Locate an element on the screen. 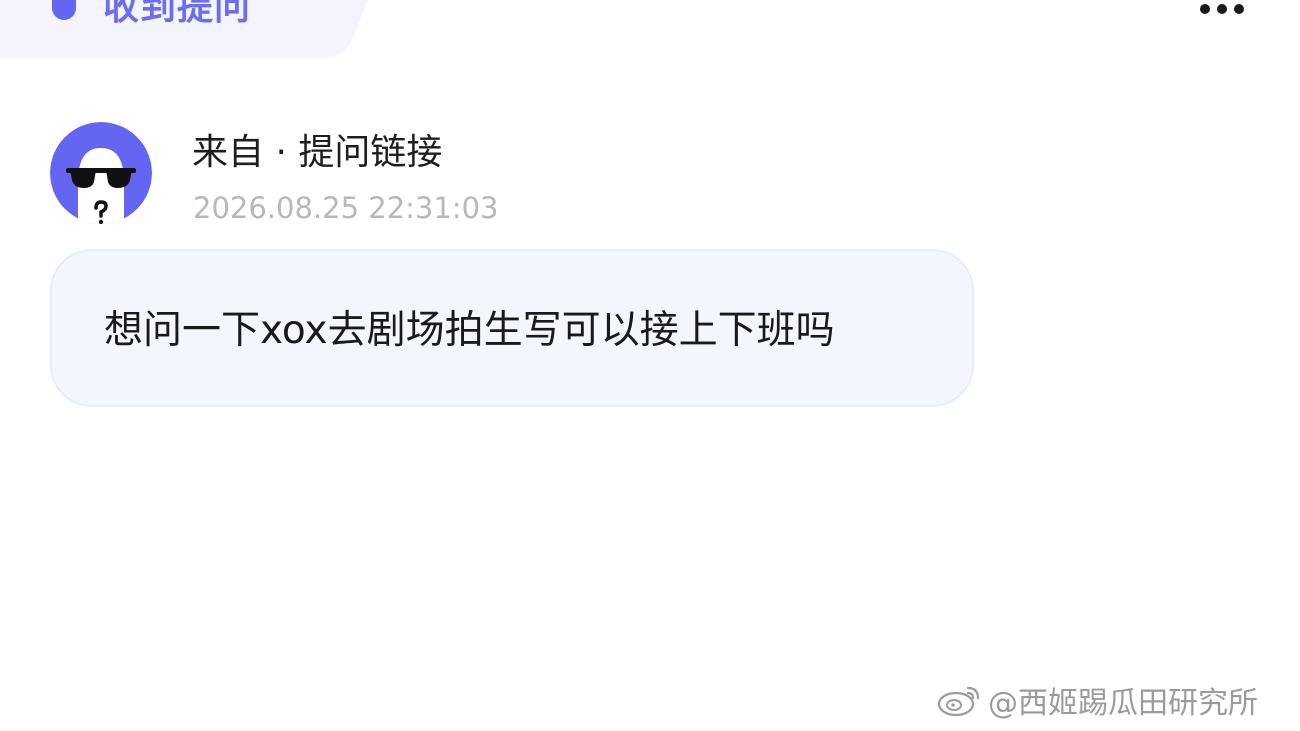 The height and width of the screenshot is (731, 1300). more-horizontal-icon is located at coordinates (1205, 9).